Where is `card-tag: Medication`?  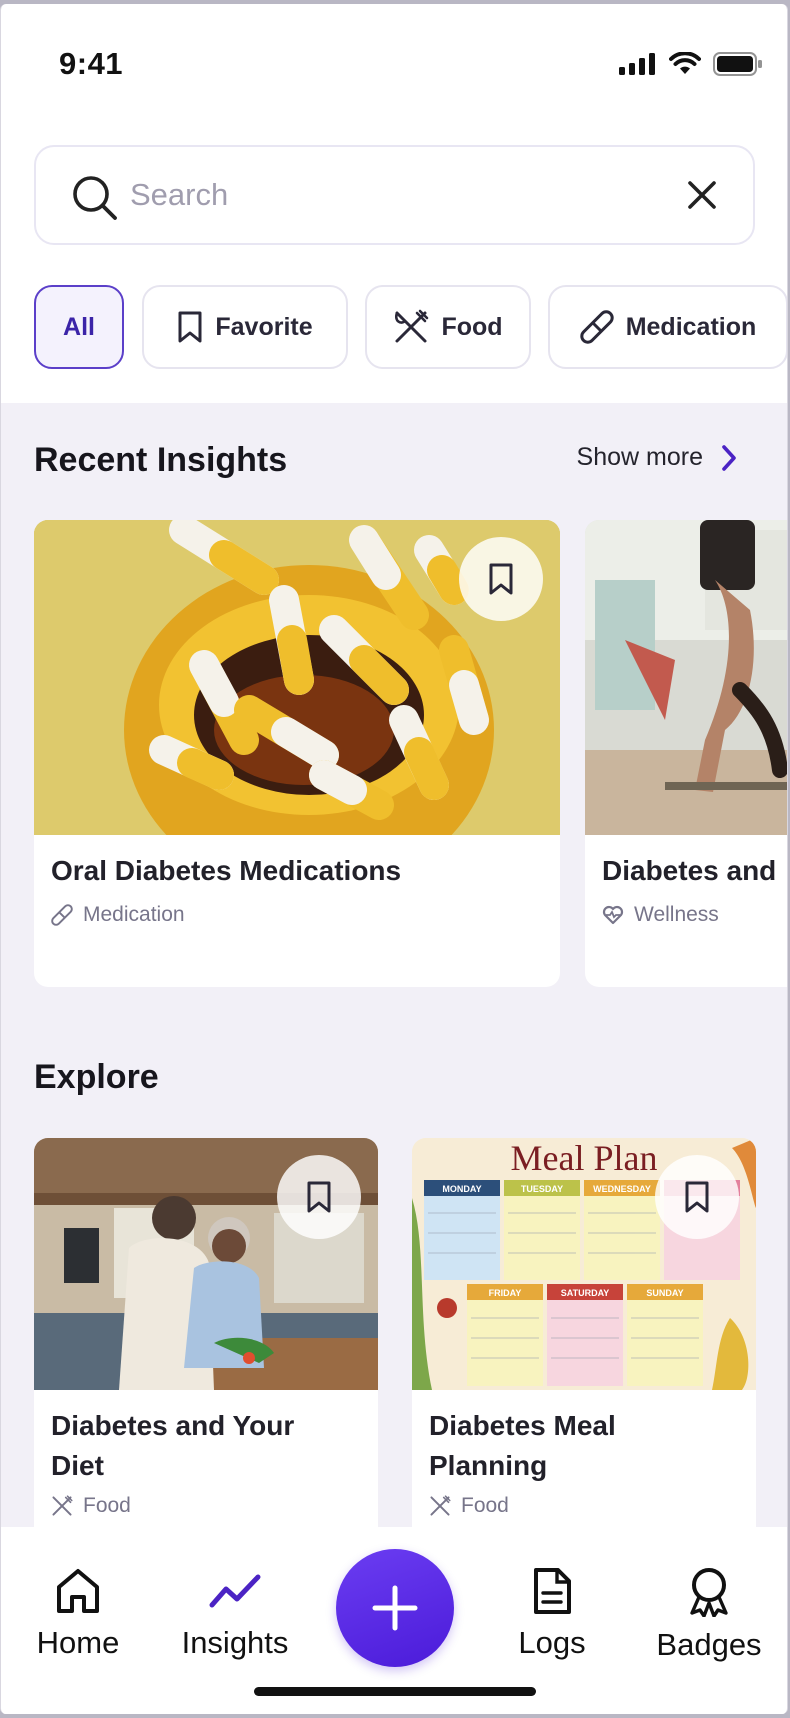
card-tag: Medication is located at coordinates (118, 915).